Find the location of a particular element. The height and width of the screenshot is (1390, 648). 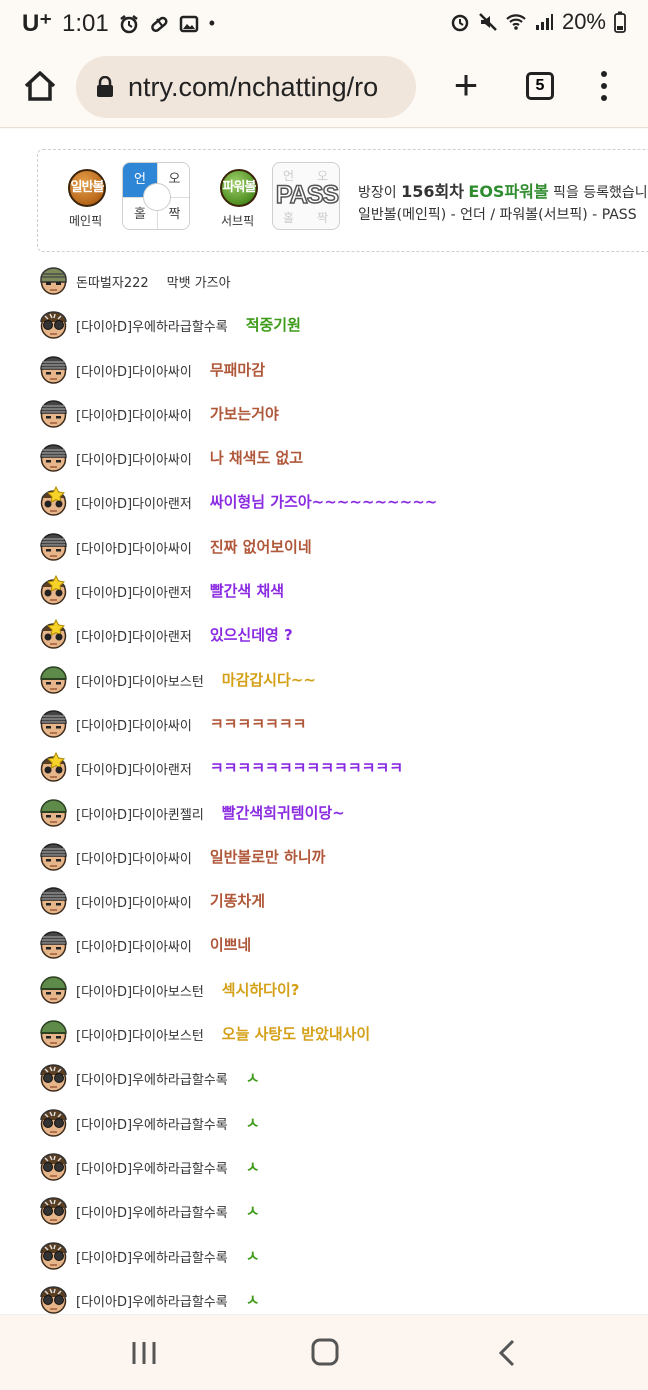

address-bar: ntry.com/nchatting/ro is located at coordinates (246, 87).